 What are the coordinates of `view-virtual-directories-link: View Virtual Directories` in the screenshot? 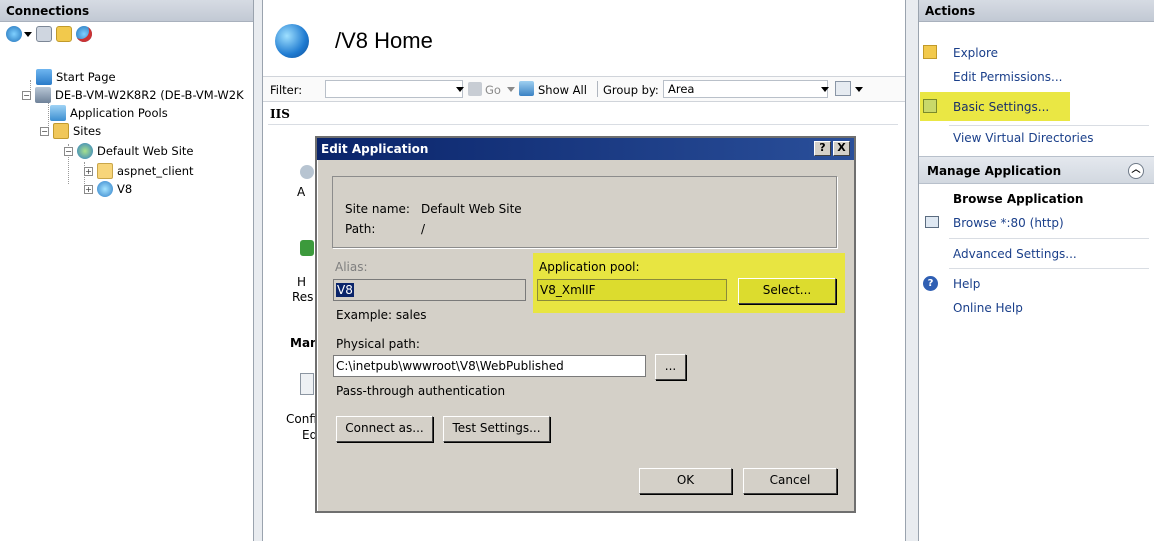 It's located at (1023, 138).